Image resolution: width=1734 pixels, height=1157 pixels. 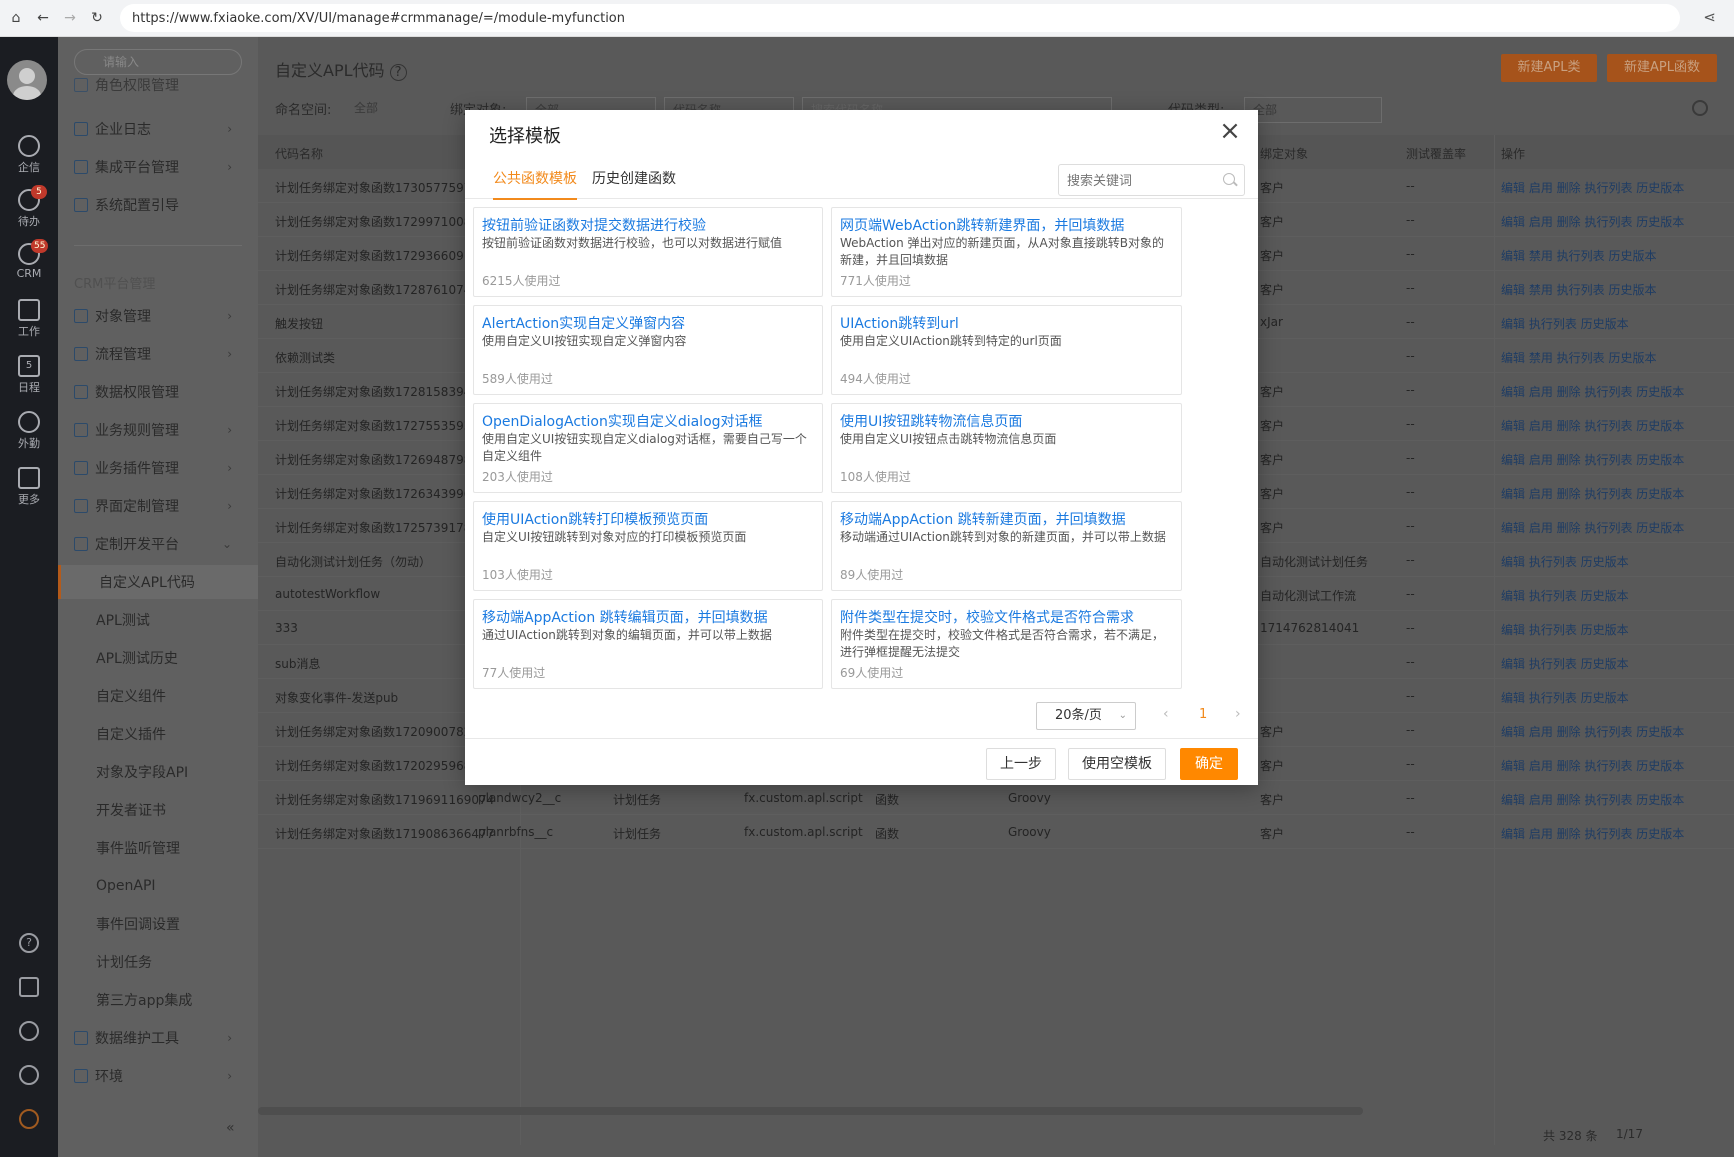 What do you see at coordinates (158, 582) in the screenshot?
I see `sidebar-sub-apl: 自定义APL代码` at bounding box center [158, 582].